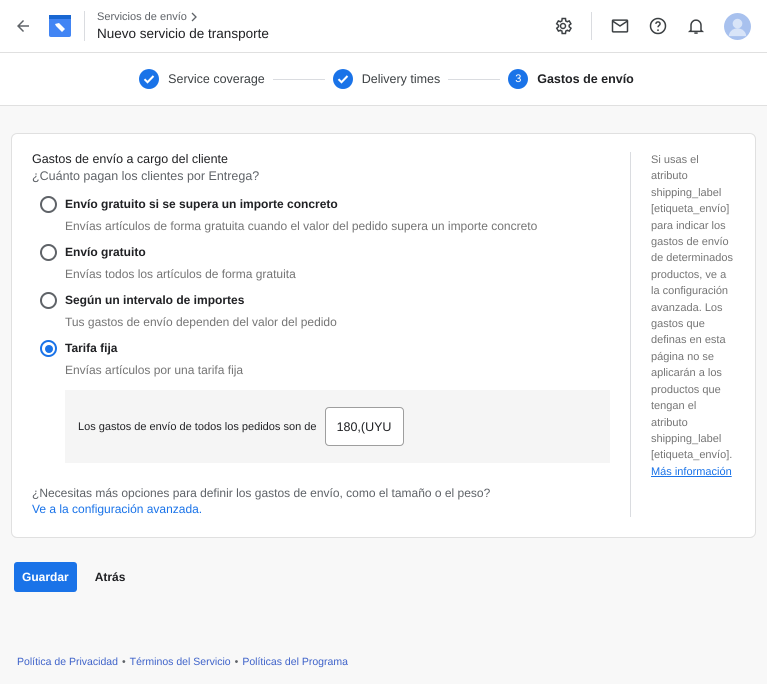 This screenshot has width=767, height=684. What do you see at coordinates (692, 316) in the screenshot?
I see `side-note: Si usas el atributo shipping_label [etiqueta_envío] para indicar los gastos de envío de determinados productos, ve a la configuración avanzada. Los gastos que definas en esta página no se aplicarán a los productos que tengan el atributo shipping_label [etiqueta_envío]. Más información` at bounding box center [692, 316].